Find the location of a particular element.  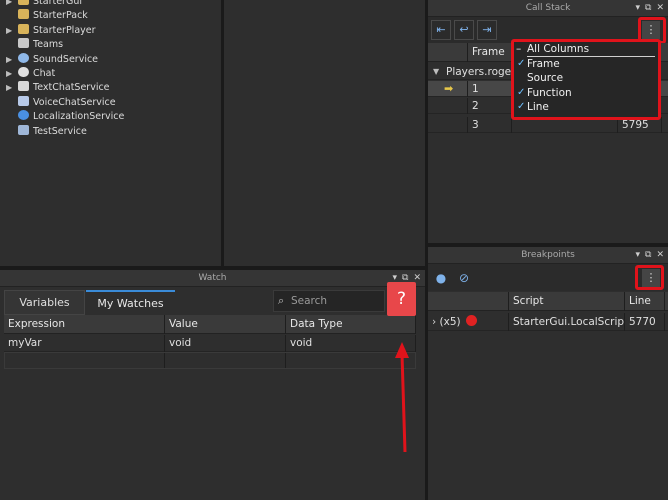

explorer-item: ▶ StarterPlayer is located at coordinates (51, 30).